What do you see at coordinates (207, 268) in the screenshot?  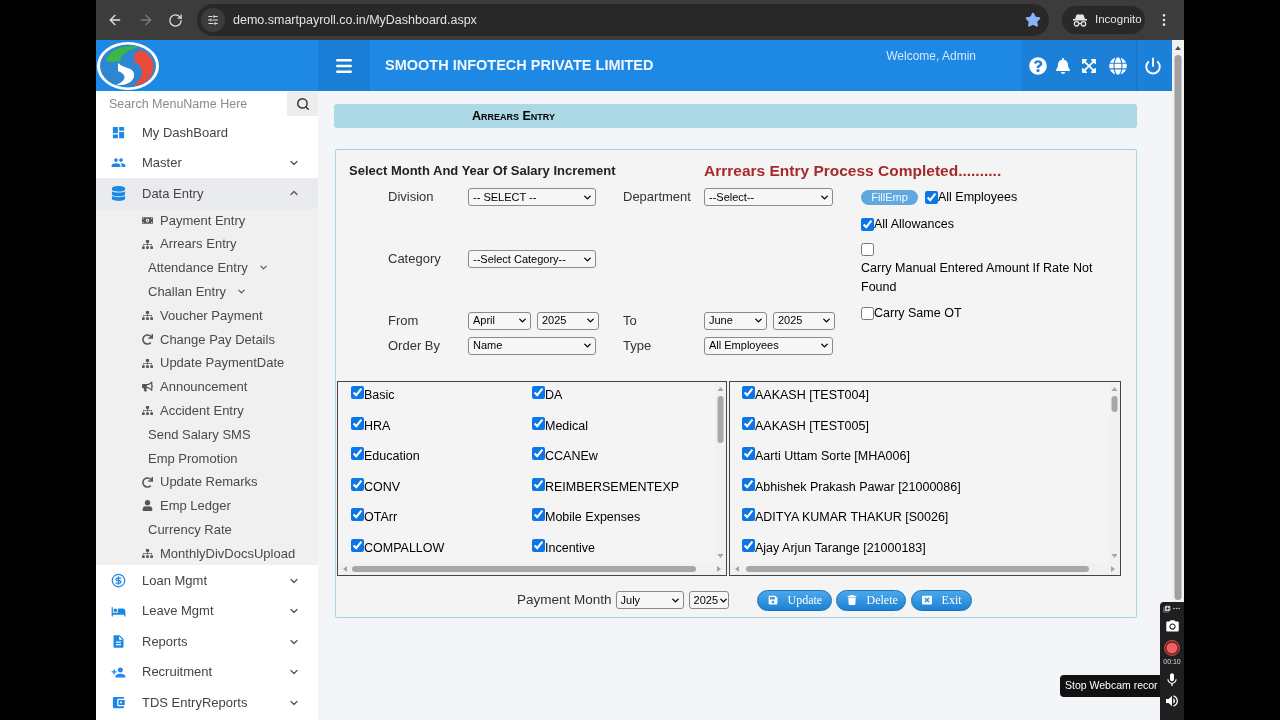 I see `submenu-item: Attendance Entry` at bounding box center [207, 268].